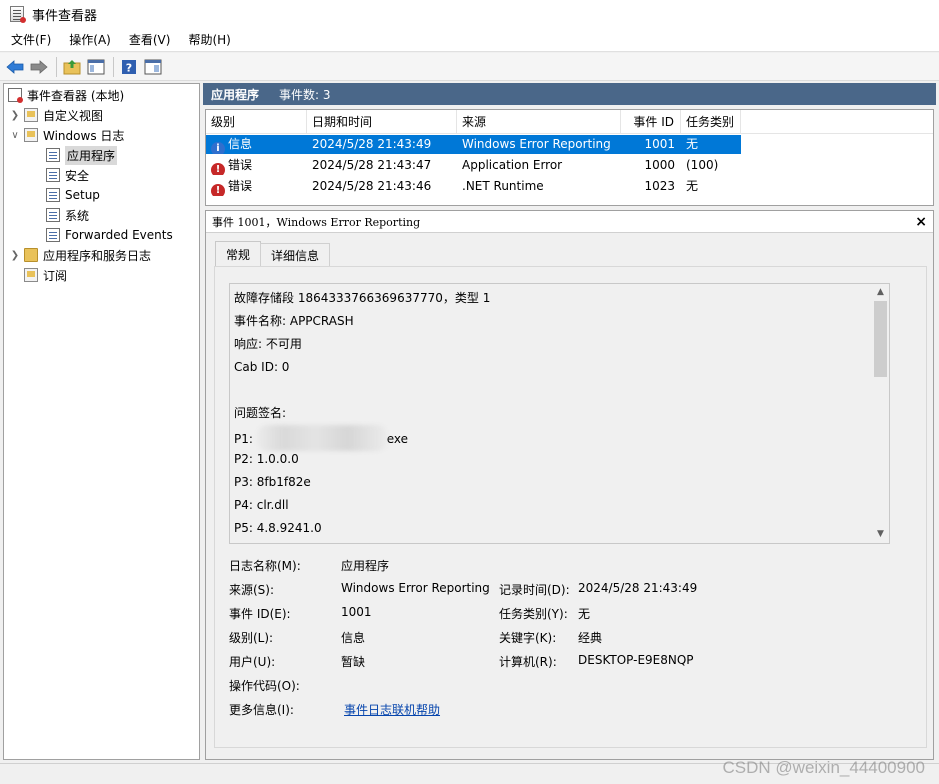  Describe the element at coordinates (539, 121) in the screenshot. I see `column-source: 来源` at that location.